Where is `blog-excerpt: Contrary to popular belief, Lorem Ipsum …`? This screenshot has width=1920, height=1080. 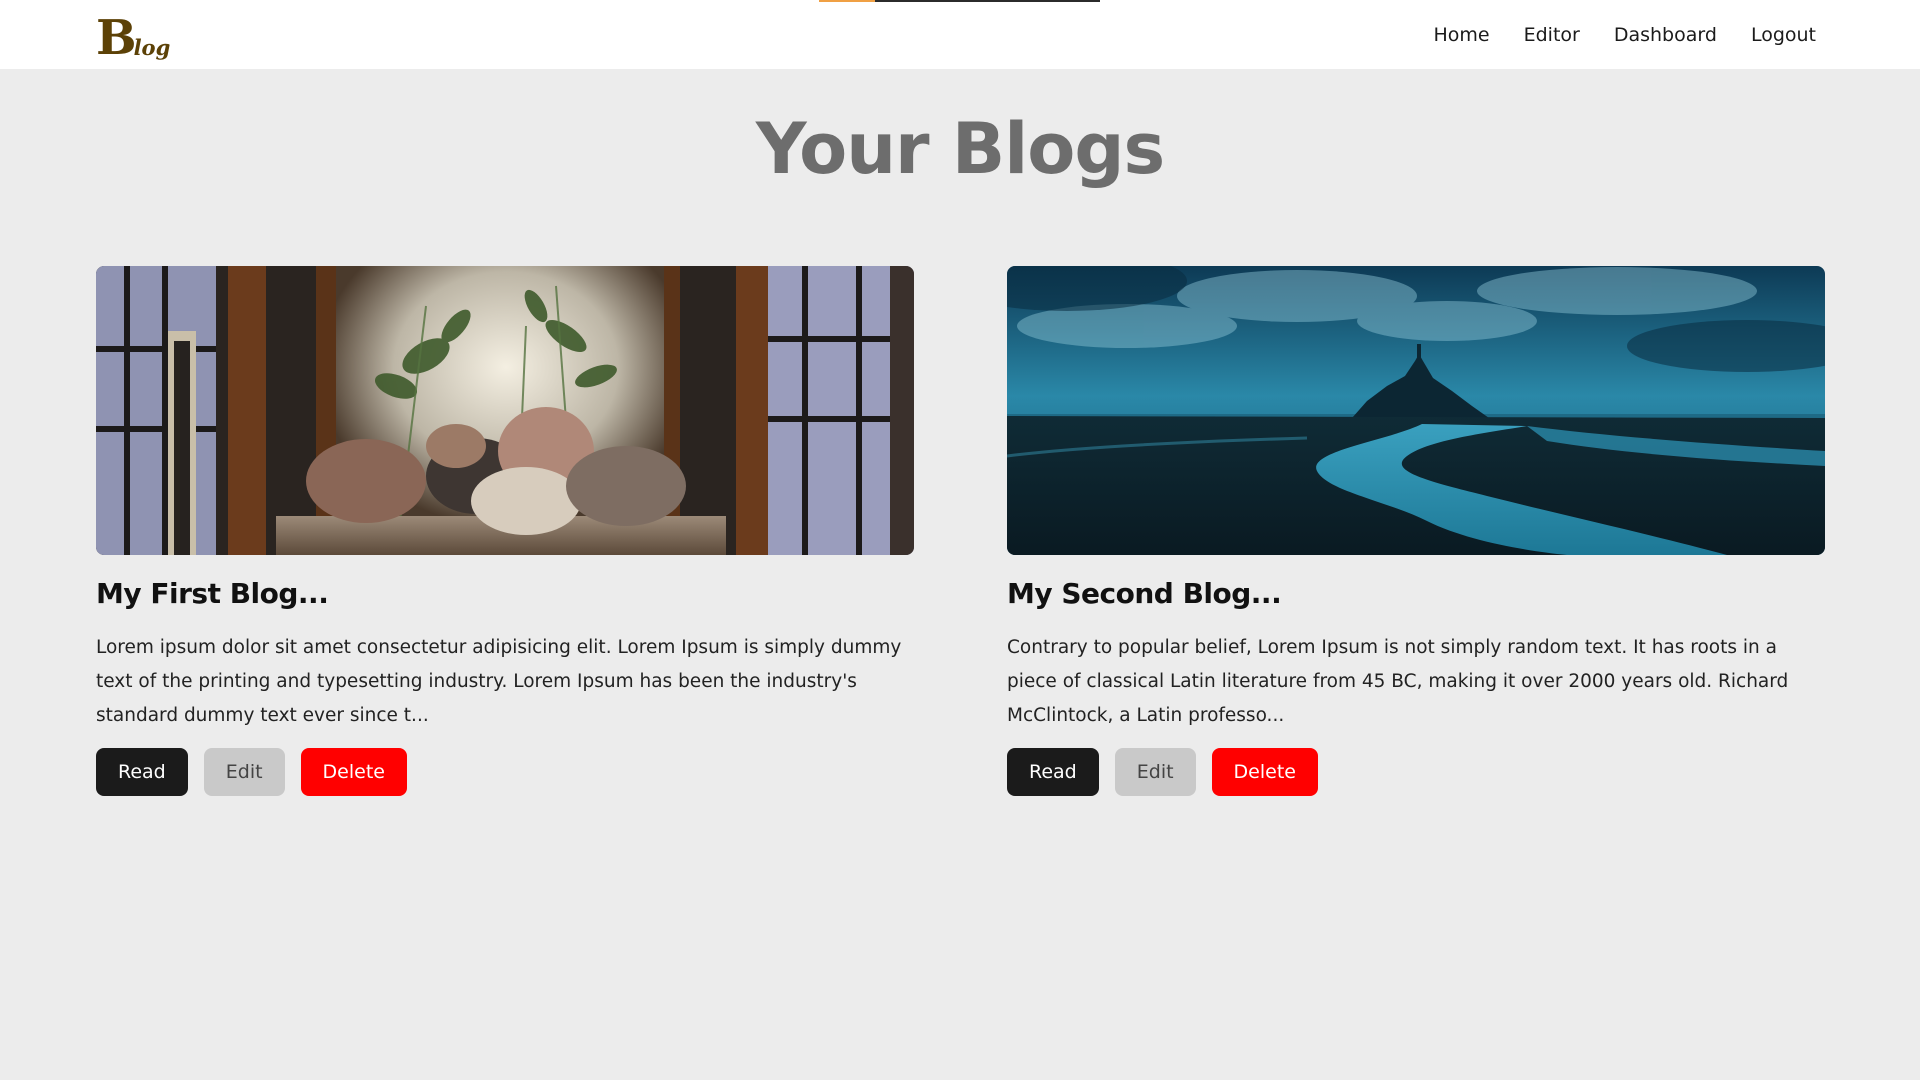 blog-excerpt: Contrary to popular belief, Lorem Ipsum … is located at coordinates (1398, 681).